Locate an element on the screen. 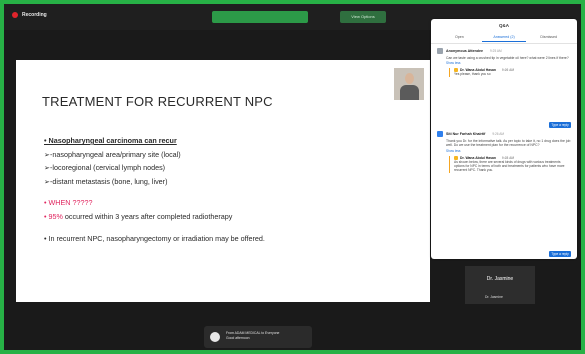 This screenshot has height=354, width=585. tab-open: Open is located at coordinates (459, 37).